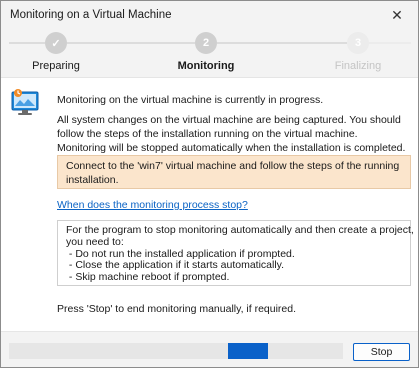  I want to click on stop-button: Stop, so click(381, 352).